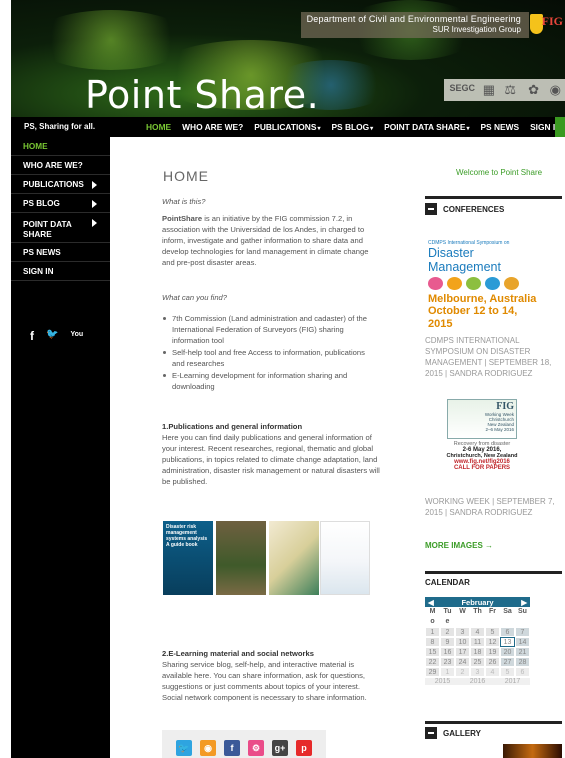 The width and height of the screenshot is (565, 758). I want to click on sidebar-item-publications: PUBLICATIONS, so click(60, 184).